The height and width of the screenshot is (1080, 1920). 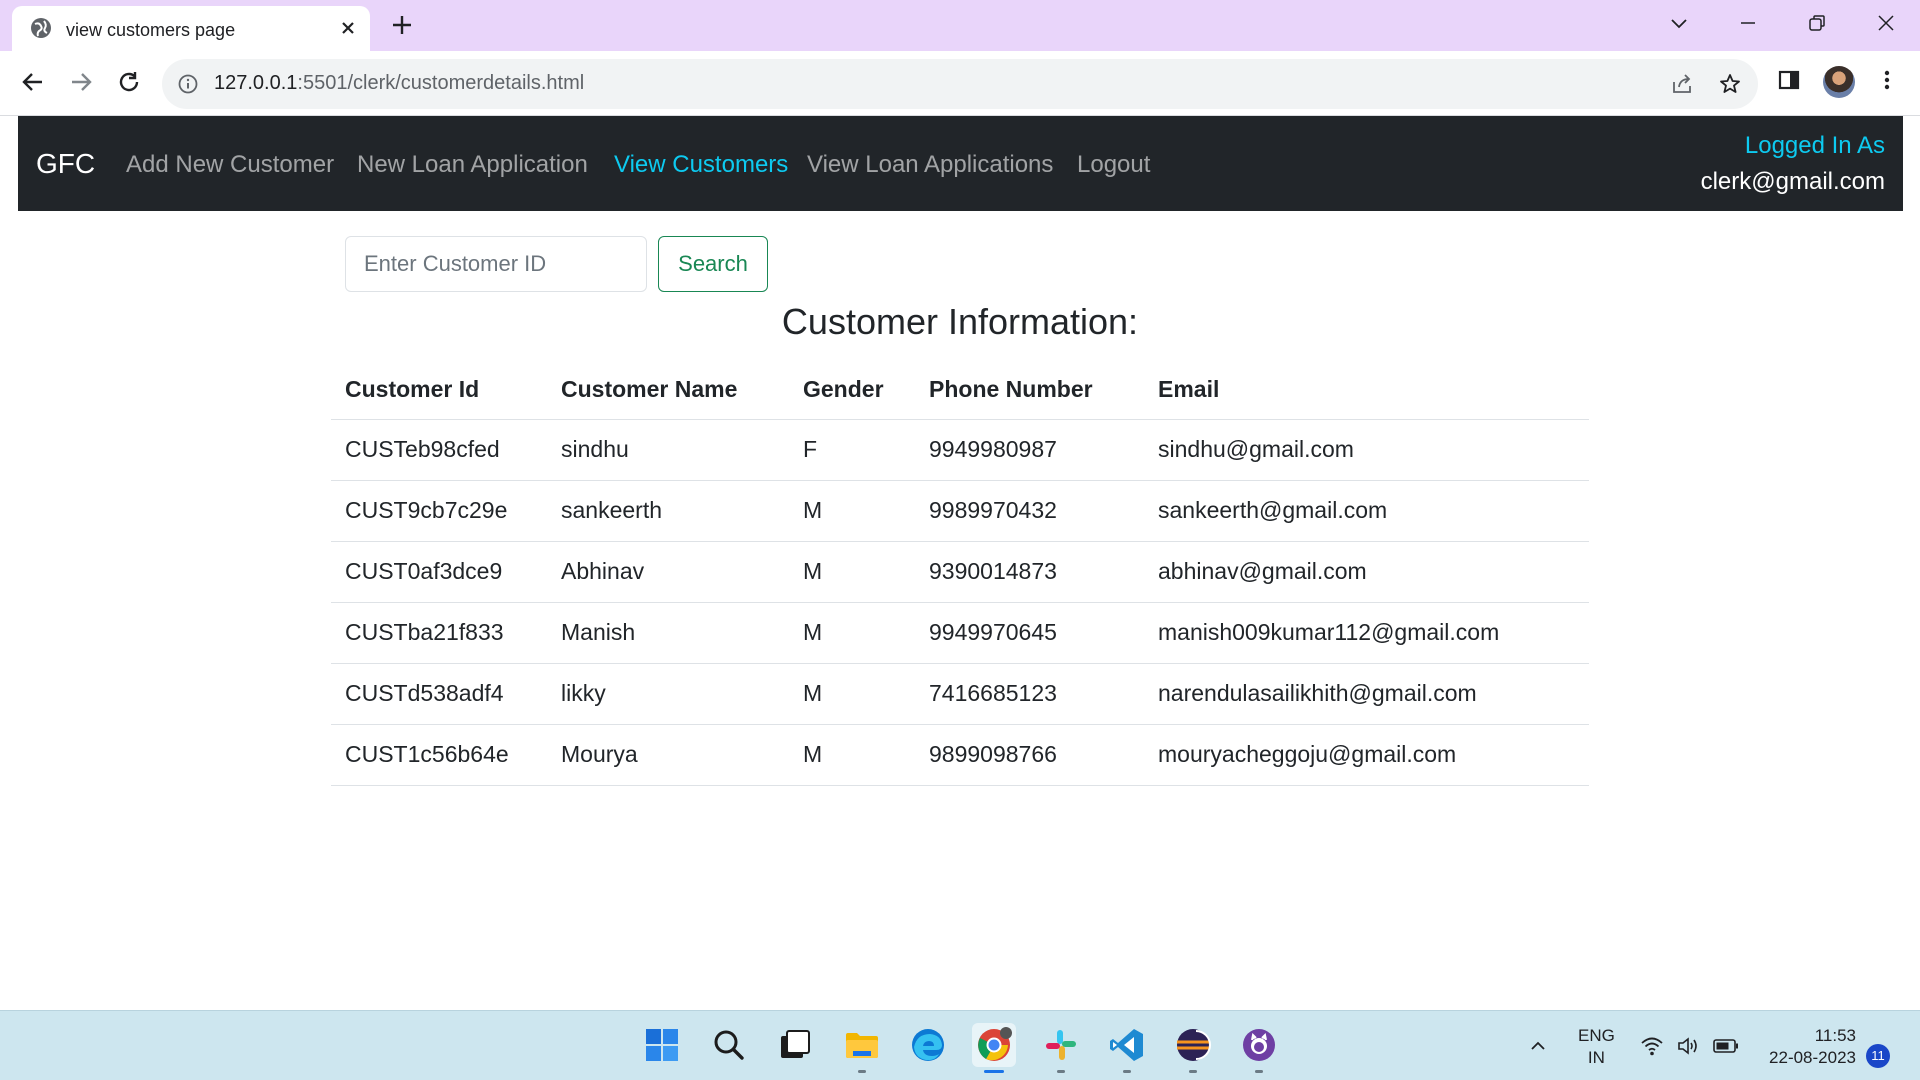 What do you see at coordinates (1366, 755) in the screenshot?
I see `cell-email: mouryacheggoju@gmail.com` at bounding box center [1366, 755].